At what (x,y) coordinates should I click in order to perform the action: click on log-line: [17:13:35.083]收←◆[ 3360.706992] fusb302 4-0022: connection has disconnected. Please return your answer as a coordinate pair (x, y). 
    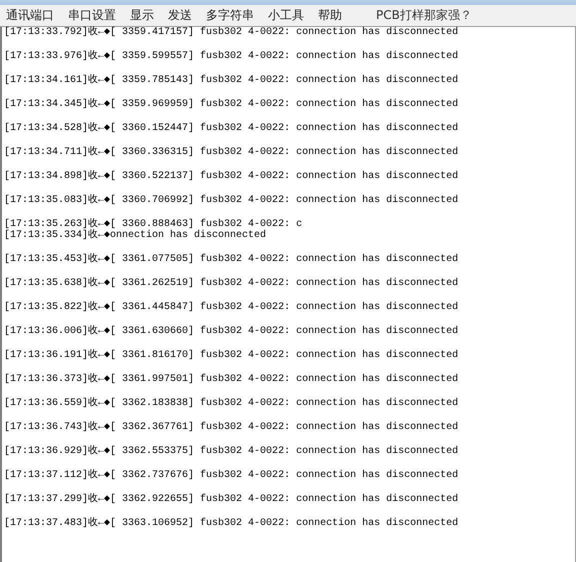
    Looking at the image, I should click on (231, 200).